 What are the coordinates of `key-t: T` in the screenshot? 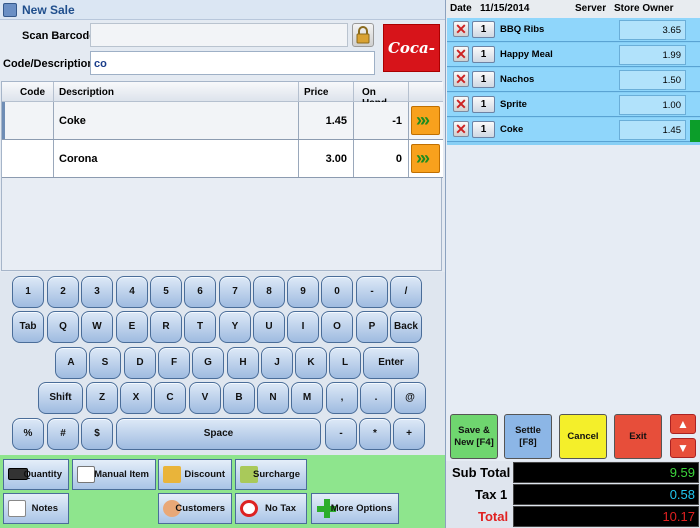 It's located at (200, 327).